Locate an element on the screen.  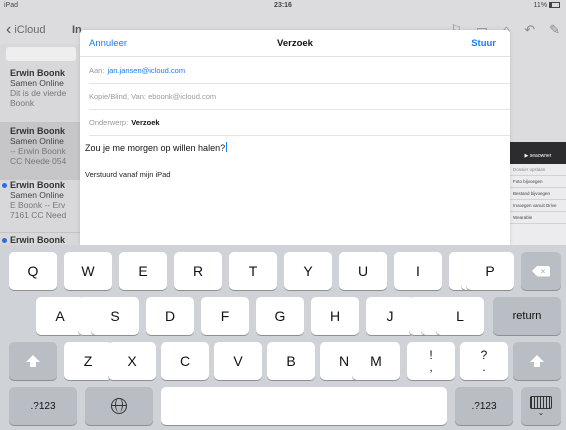
compose-header: Annuleer Verzoek Stuur is located at coordinates (295, 43).